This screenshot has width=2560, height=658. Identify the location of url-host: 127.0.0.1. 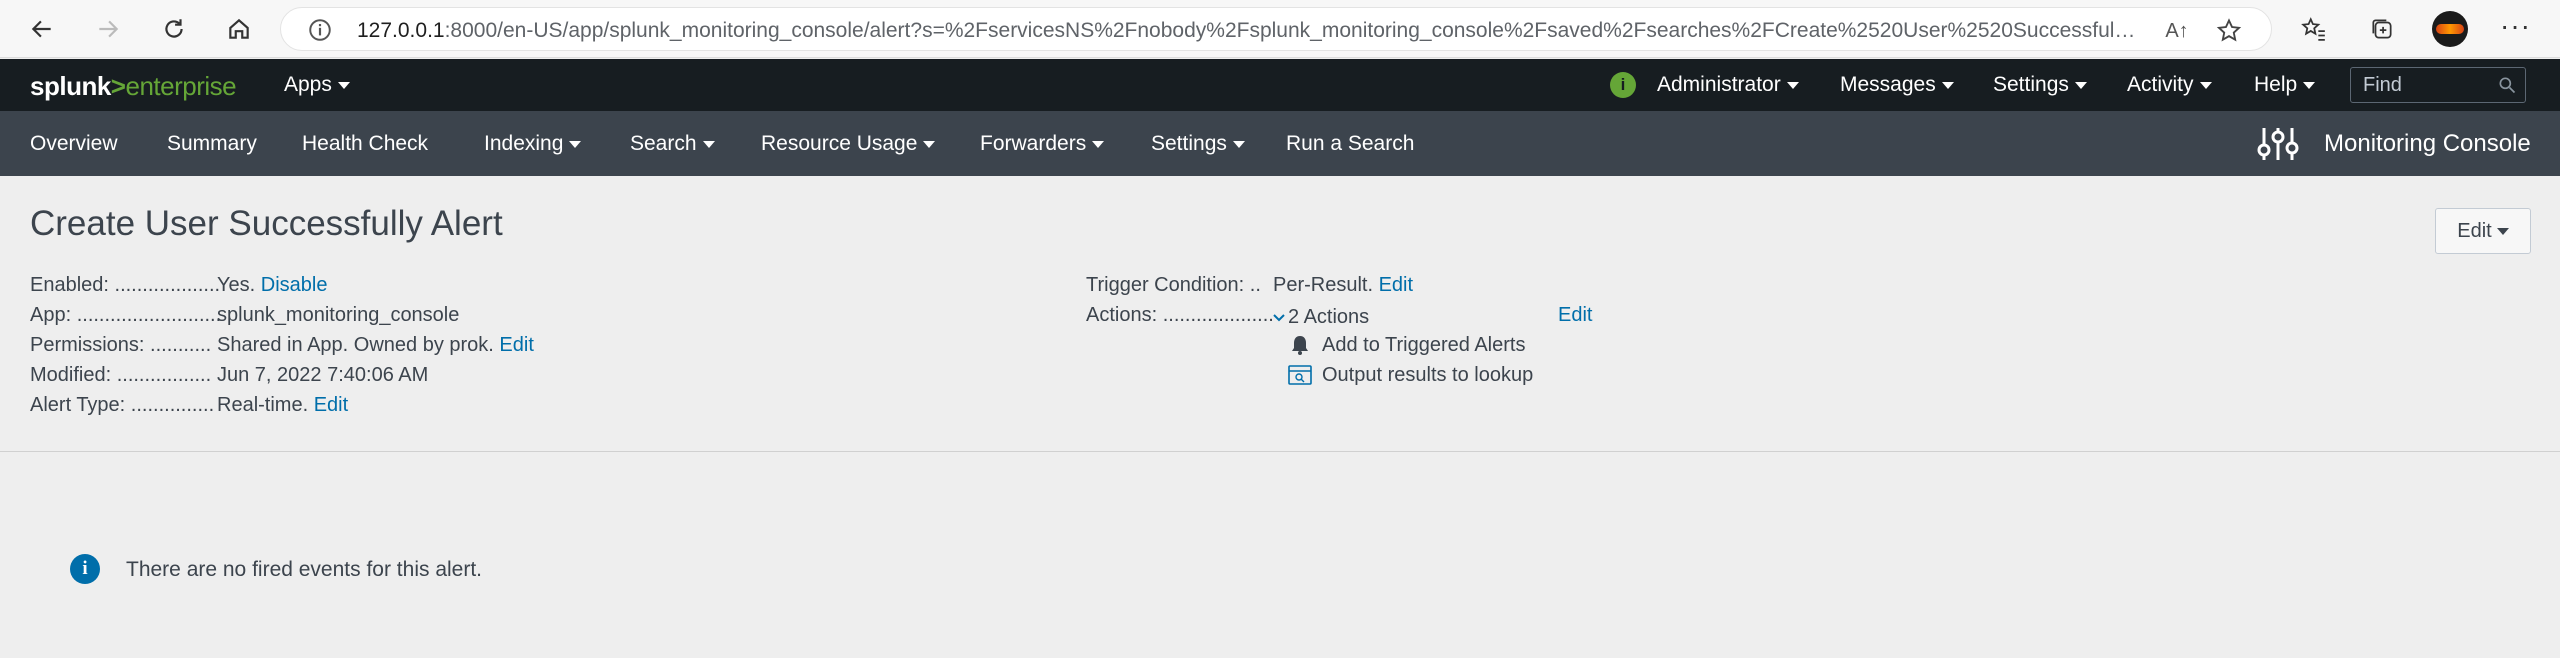
(401, 30).